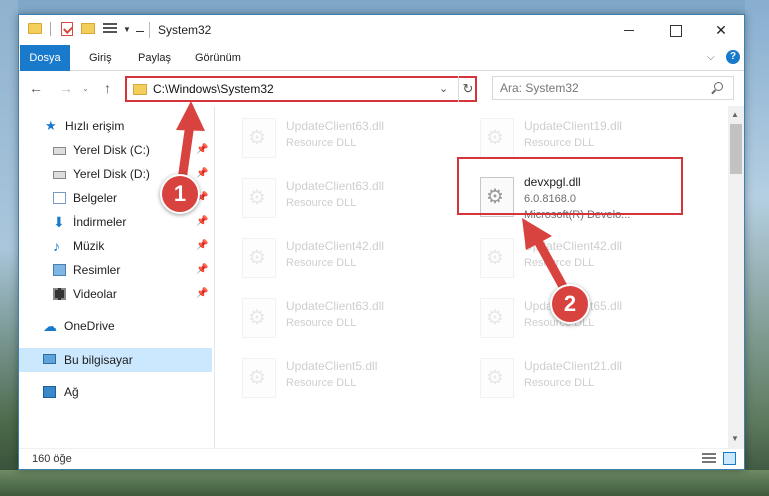  What do you see at coordinates (51, 125) in the screenshot?
I see `star-icon: ★` at bounding box center [51, 125].